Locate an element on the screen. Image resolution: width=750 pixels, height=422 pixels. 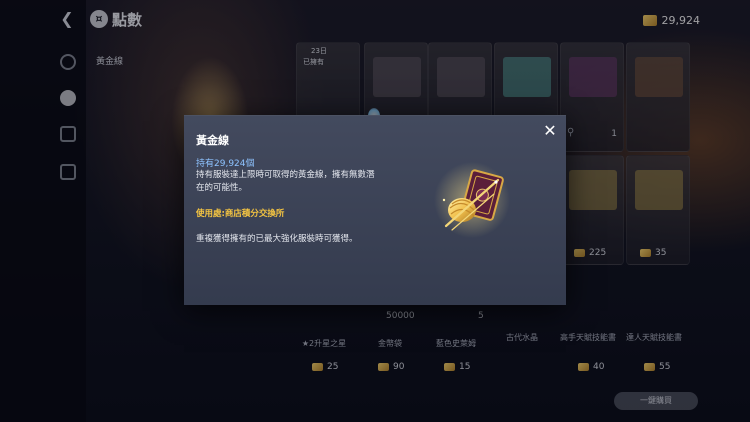
gold-thread-icon is located at coordinates (472, 200).